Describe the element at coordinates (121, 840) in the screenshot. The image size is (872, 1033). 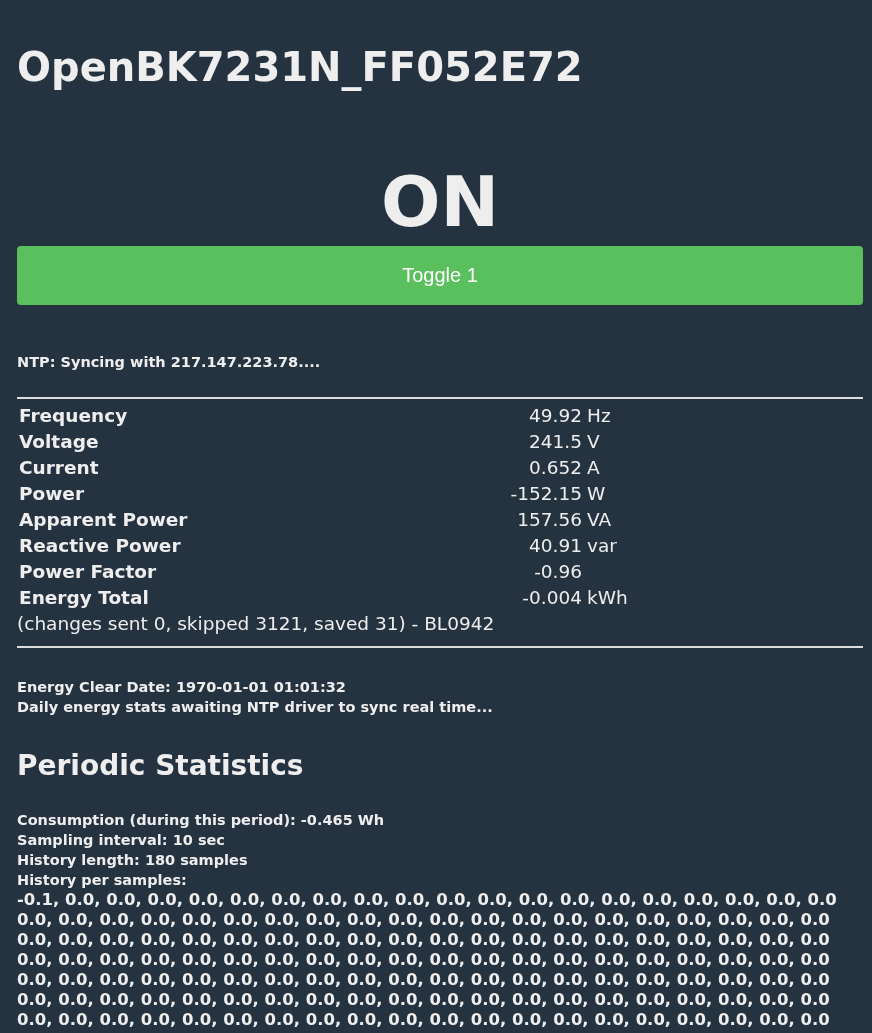
I see `stats-text: Sampling interval: 10 sec` at that location.